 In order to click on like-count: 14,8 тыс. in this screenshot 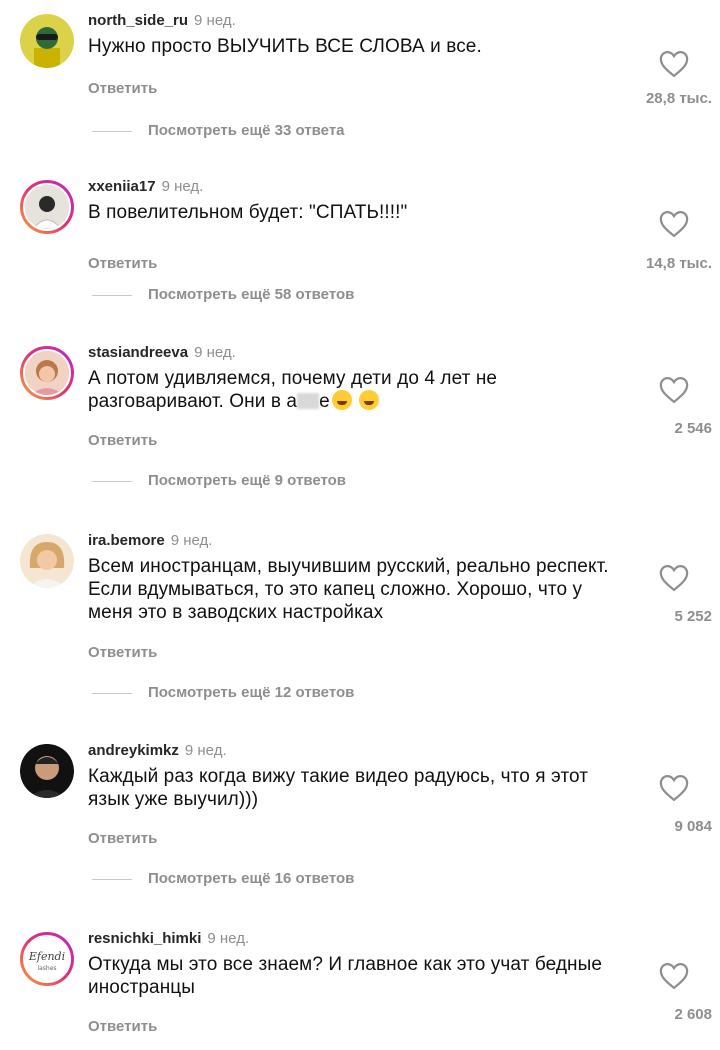, I will do `click(678, 263)`.